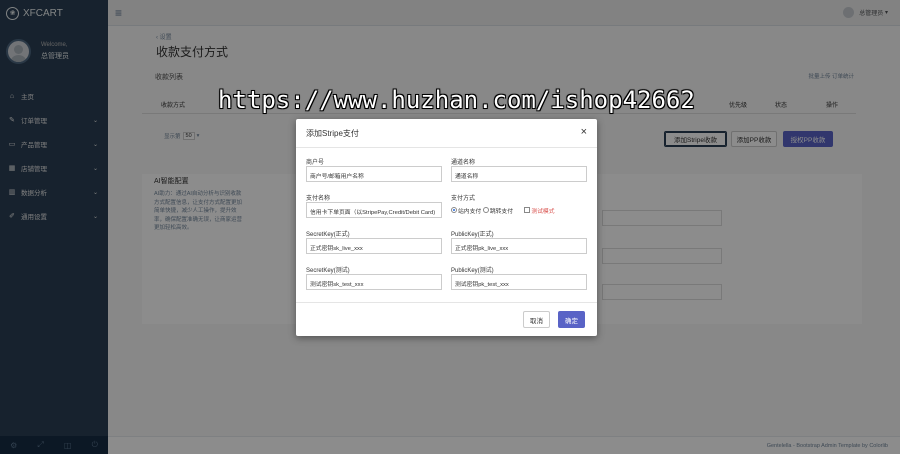 Image resolution: width=900 pixels, height=454 pixels. What do you see at coordinates (571, 319) in the screenshot?
I see `confirm-button: 确定` at bounding box center [571, 319].